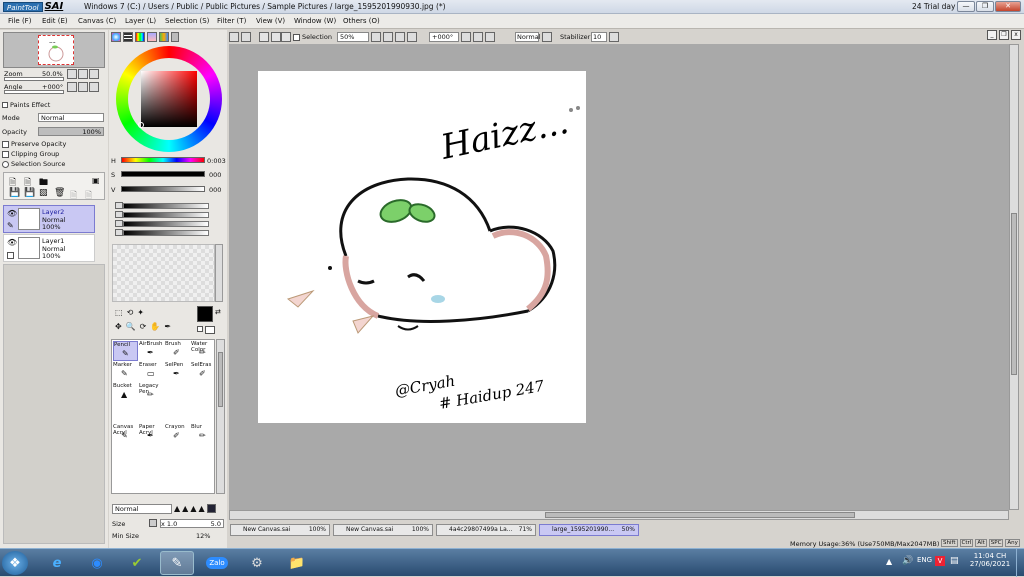 This screenshot has height=577, width=1024. Describe the element at coordinates (201, 508) in the screenshot. I see `brush-shape-4-icon: ▲` at that location.